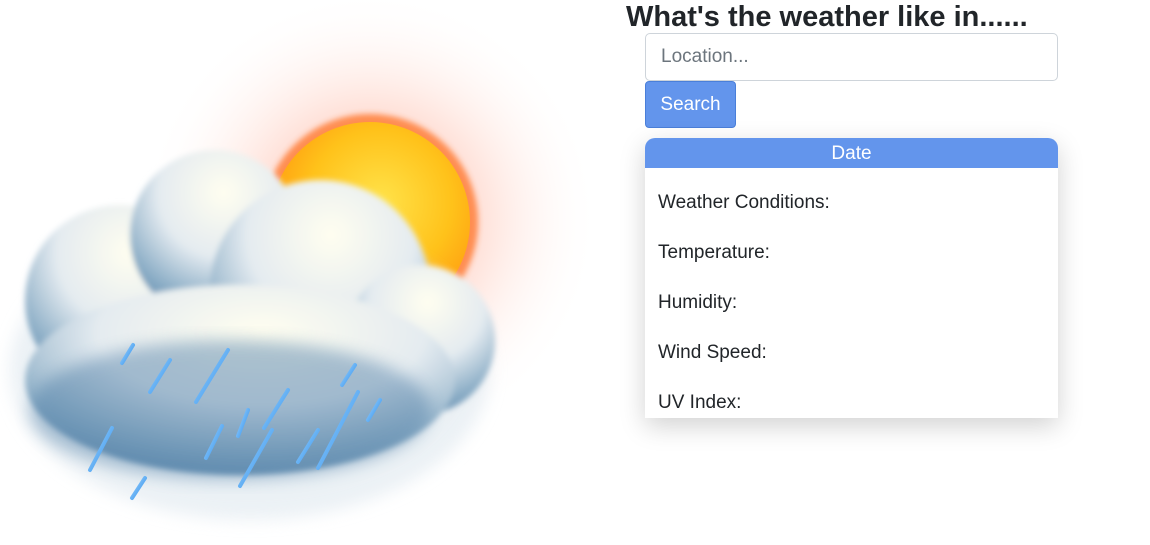  Describe the element at coordinates (744, 202) in the screenshot. I see `weather-conditions-label: Weather Conditions:` at that location.